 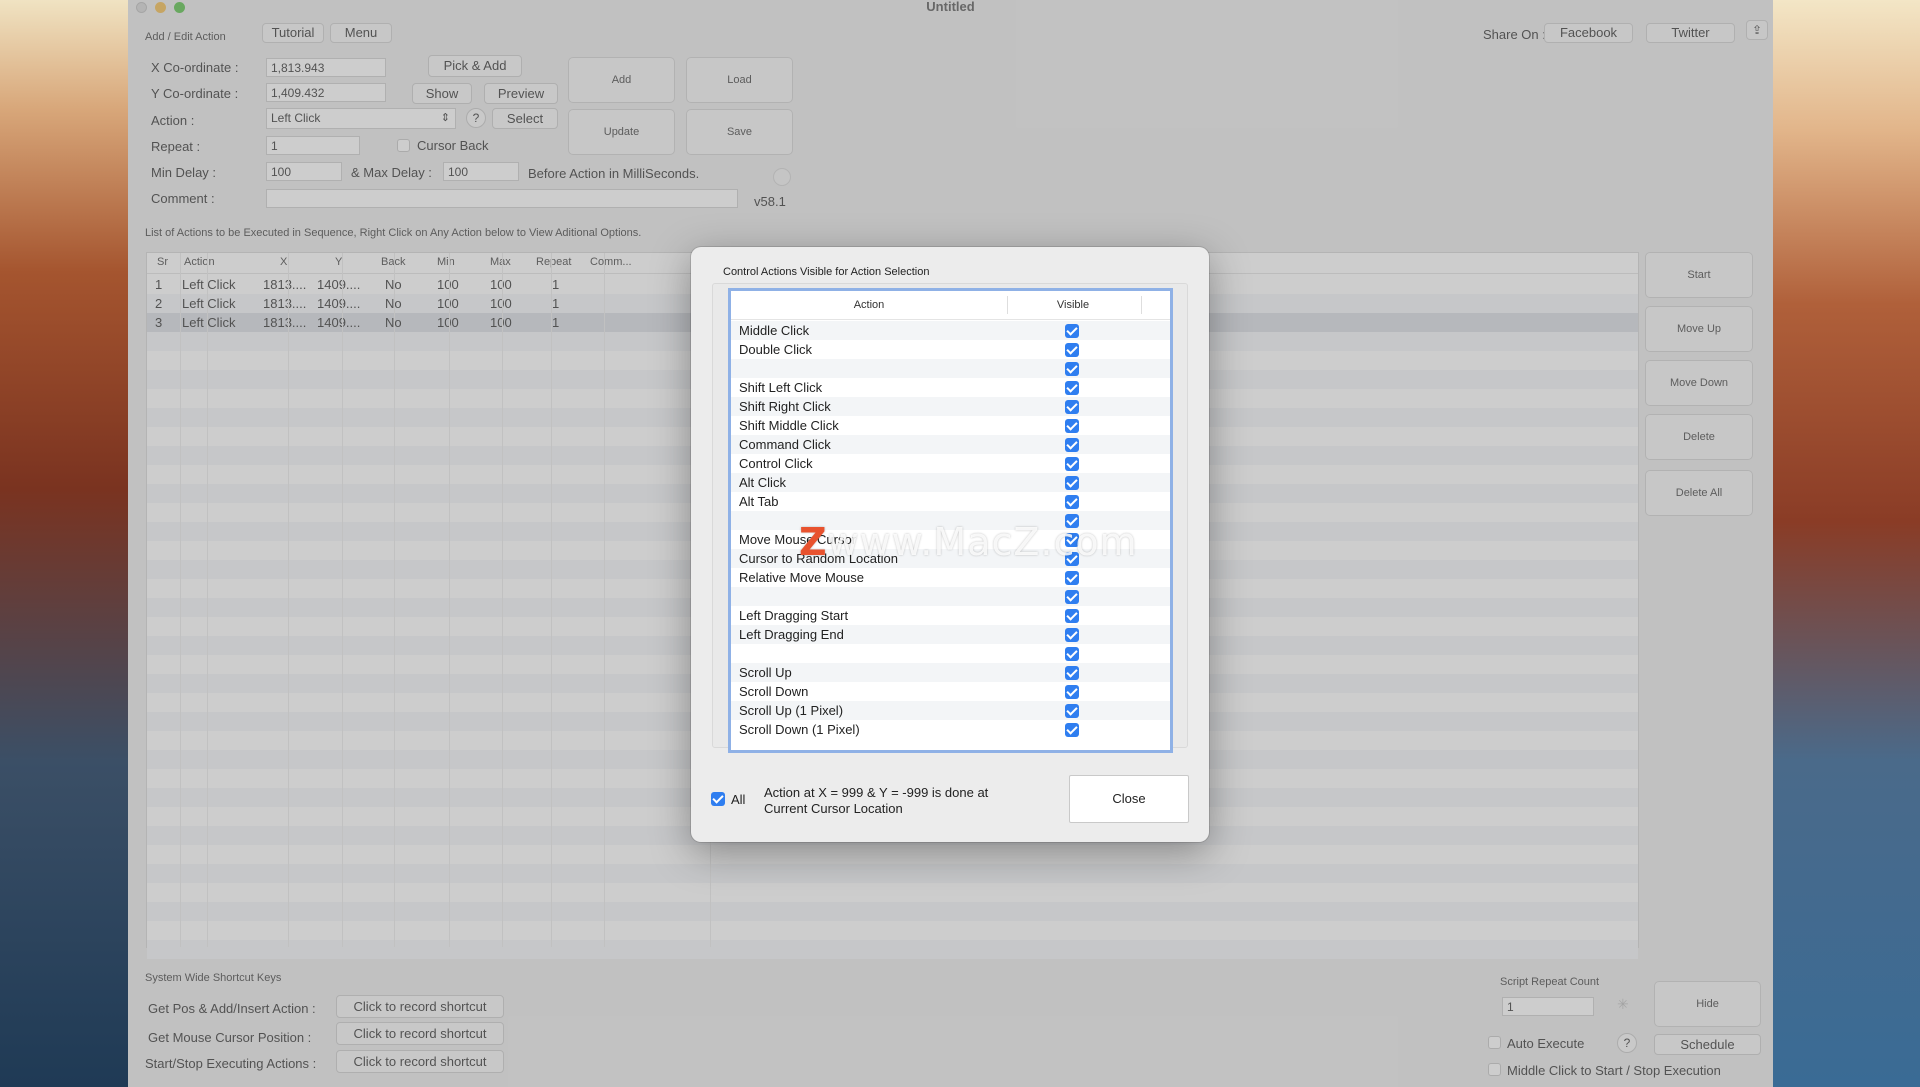 What do you see at coordinates (950, 710) in the screenshot?
I see `list-item: Scroll Up (1 Pixel)` at bounding box center [950, 710].